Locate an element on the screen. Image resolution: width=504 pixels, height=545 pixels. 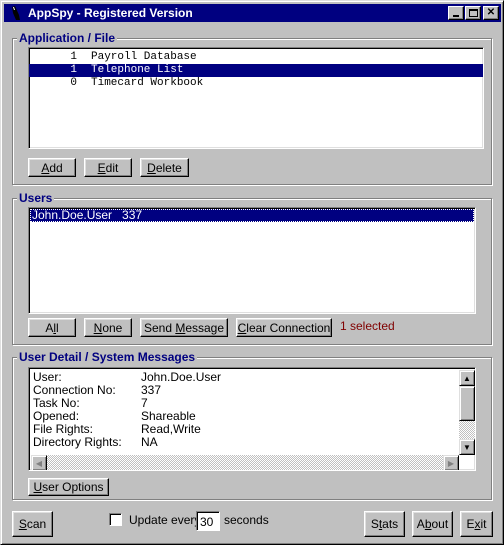
scroll-right-button: ▶ is located at coordinates (451, 462).